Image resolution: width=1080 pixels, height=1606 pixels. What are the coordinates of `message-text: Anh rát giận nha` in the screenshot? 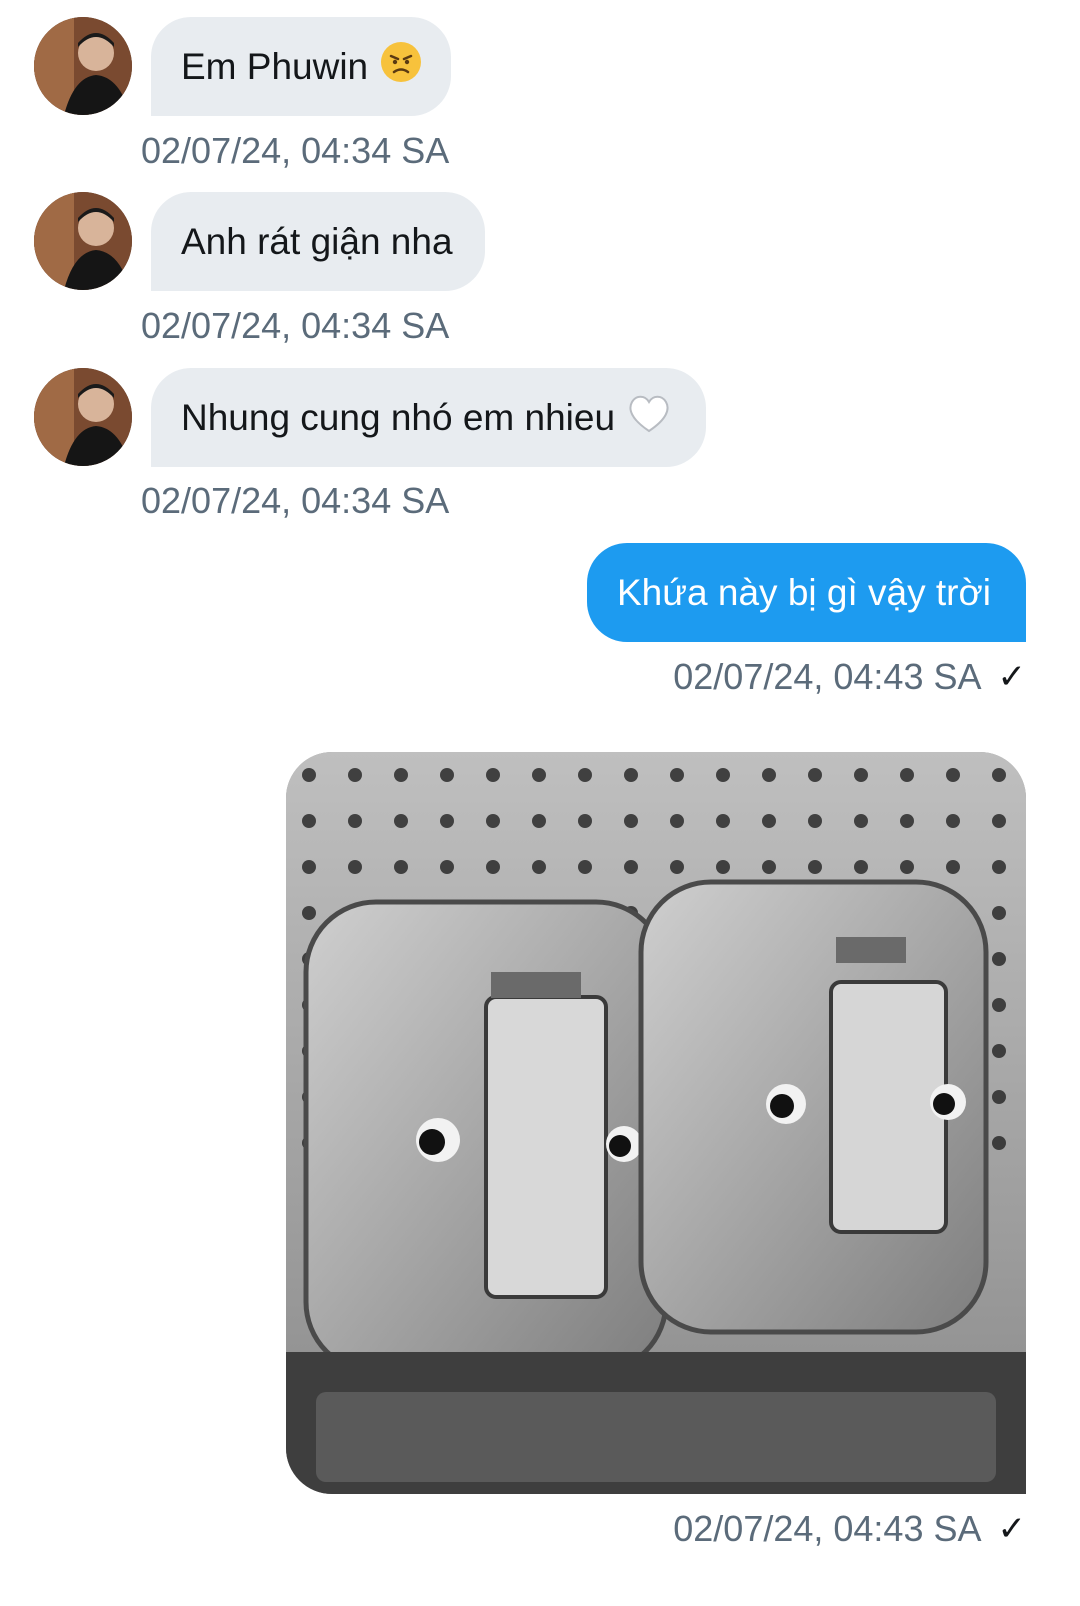 It's located at (317, 241).